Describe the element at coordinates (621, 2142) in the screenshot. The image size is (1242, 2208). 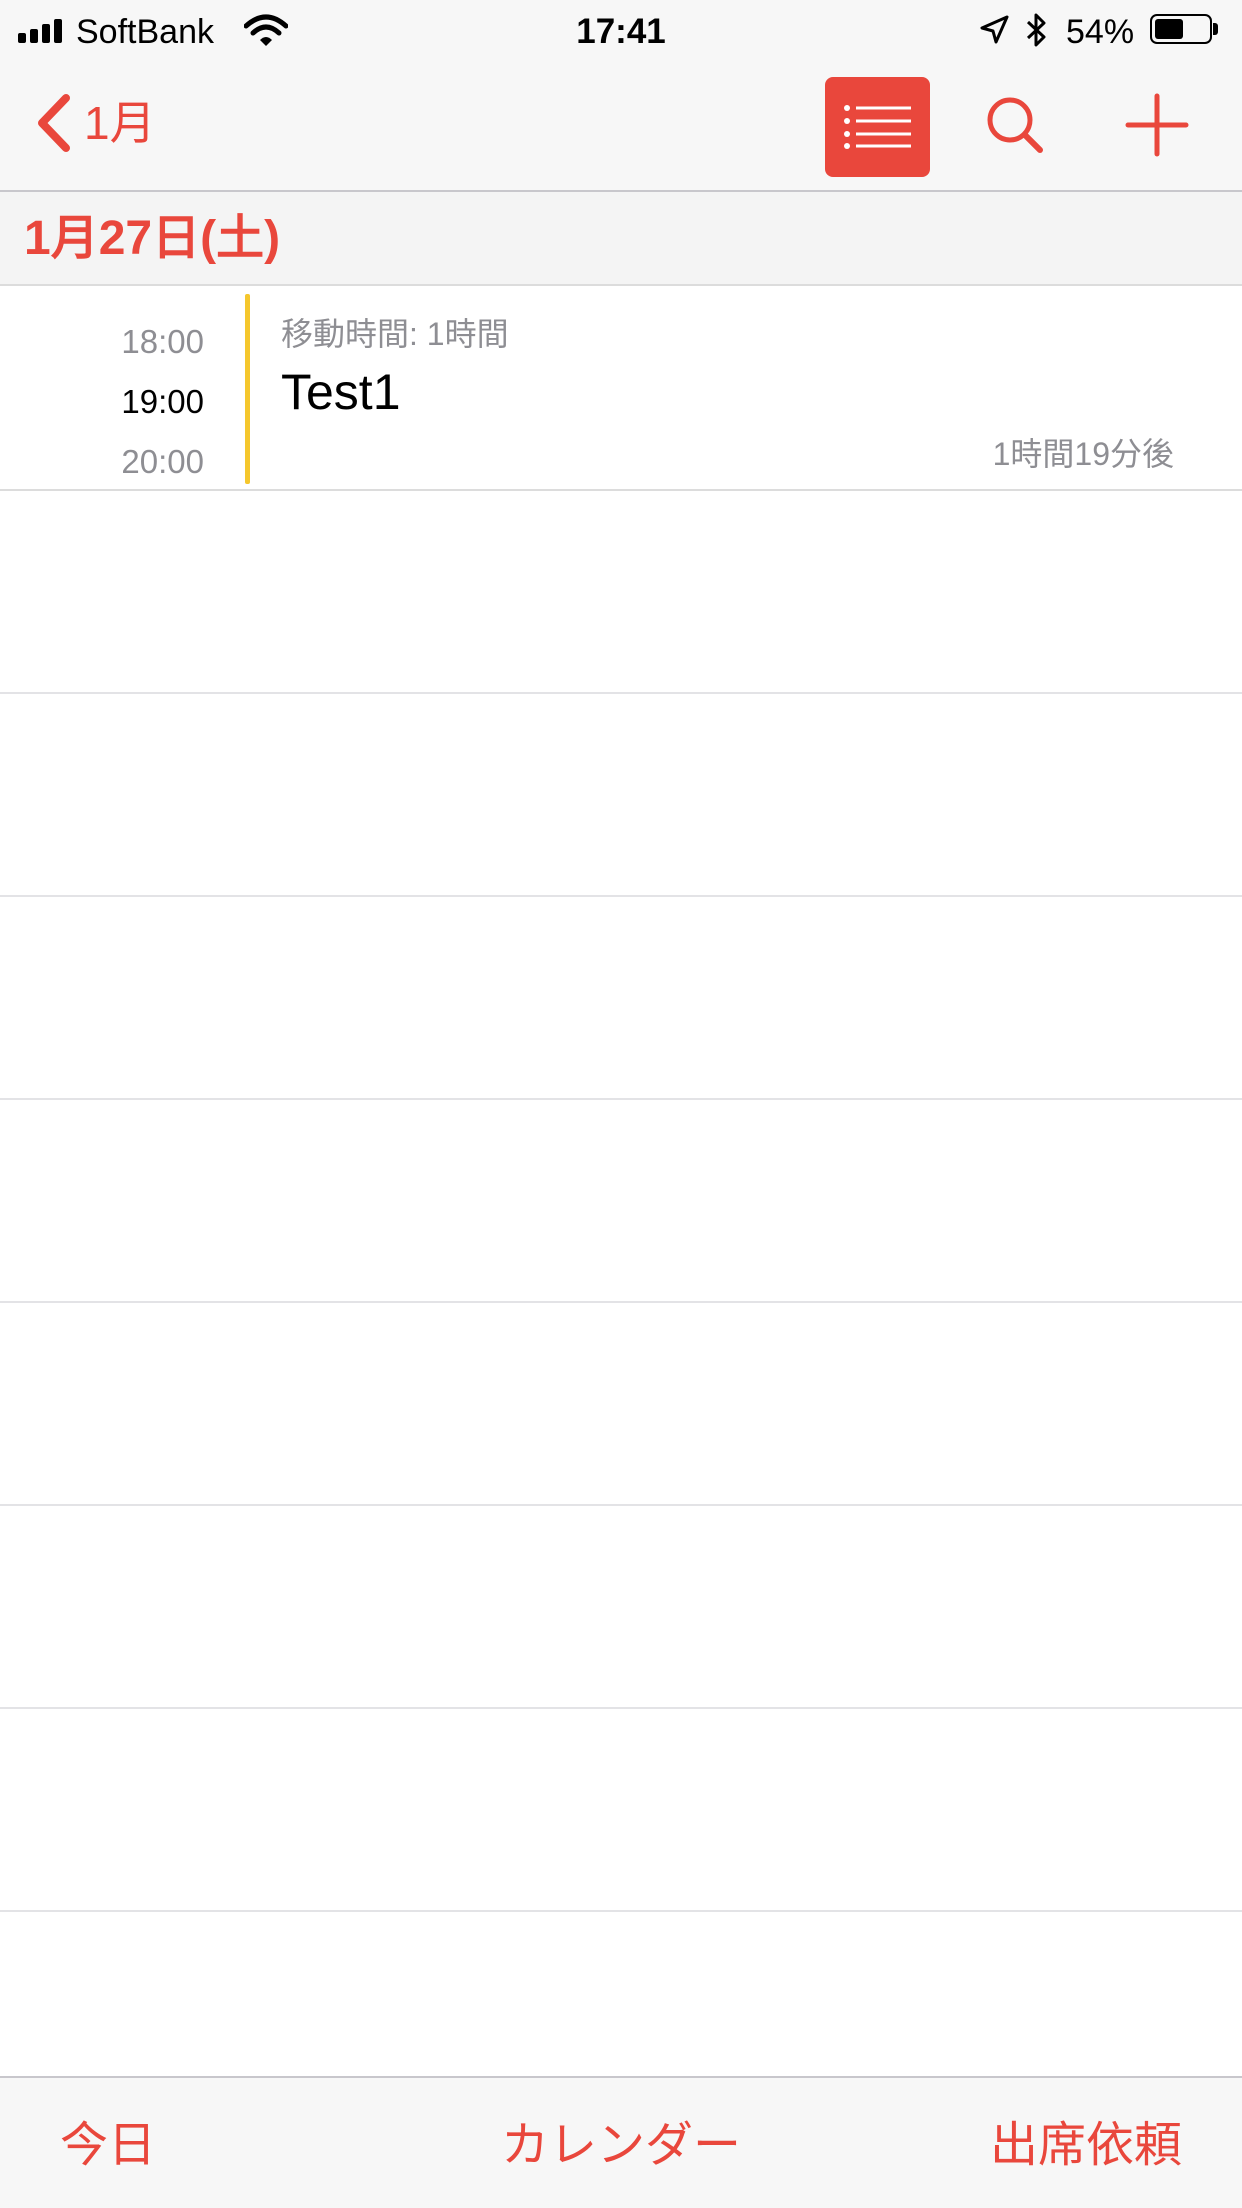
I see `tab-bar: 今日 カレンダー 出席依頼` at that location.